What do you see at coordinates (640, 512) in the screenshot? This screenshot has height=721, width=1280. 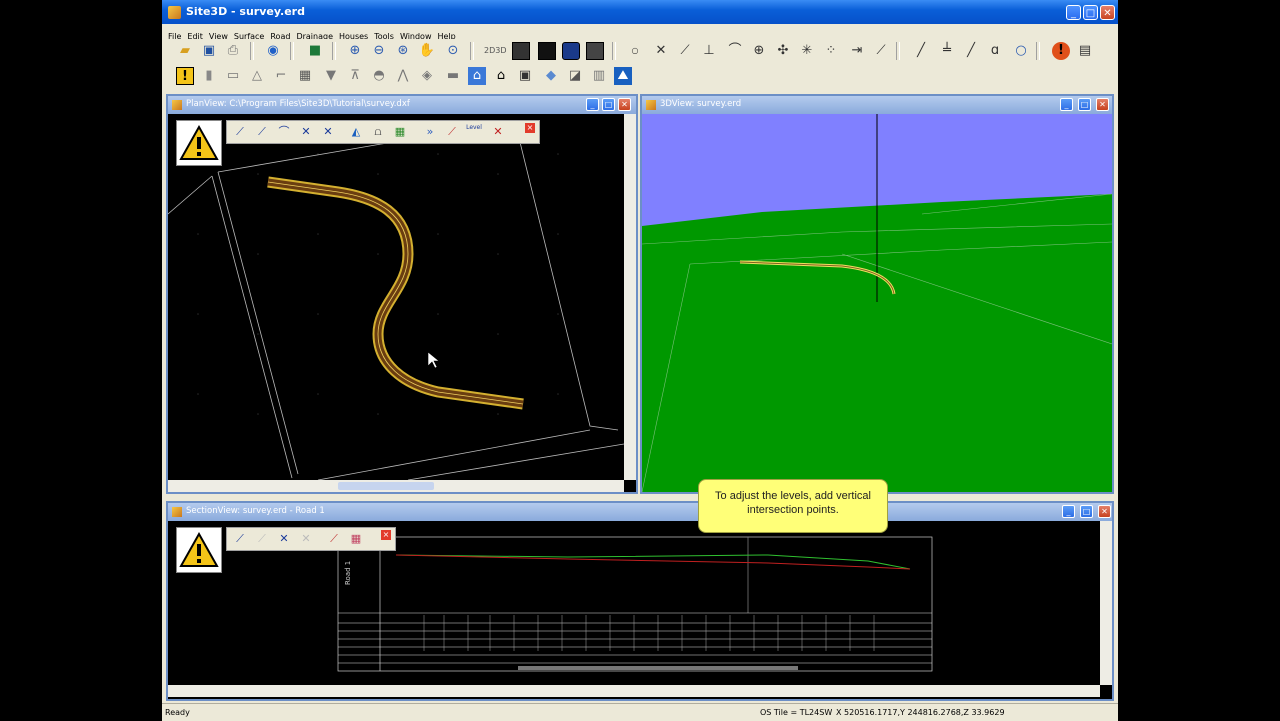 I see `section-view-titlebar: SectionView: survey.erd - Road 1 _ □ ✕` at bounding box center [640, 512].